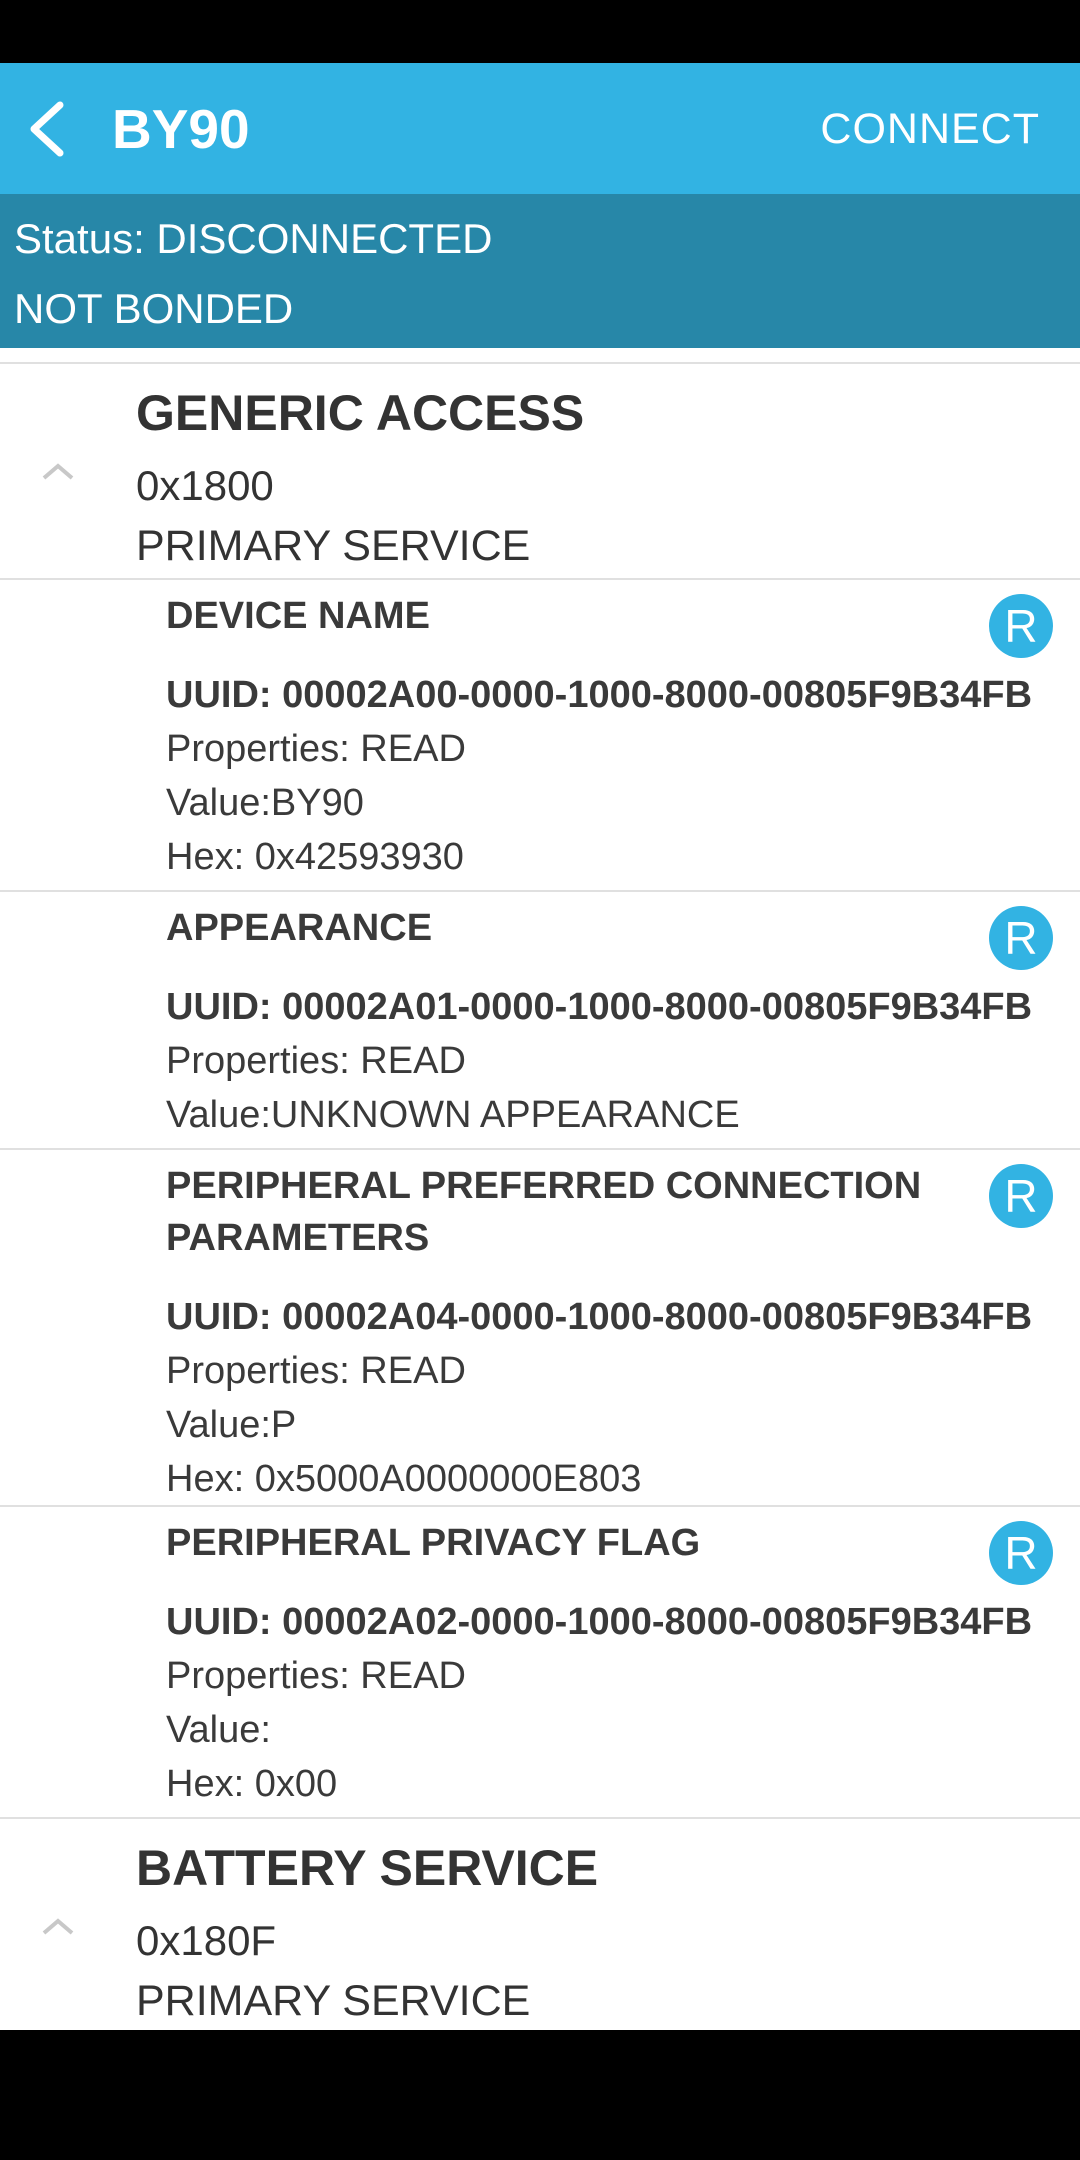 Image resolution: width=1080 pixels, height=2160 pixels. I want to click on service-uuid: 0x180F, so click(206, 1940).